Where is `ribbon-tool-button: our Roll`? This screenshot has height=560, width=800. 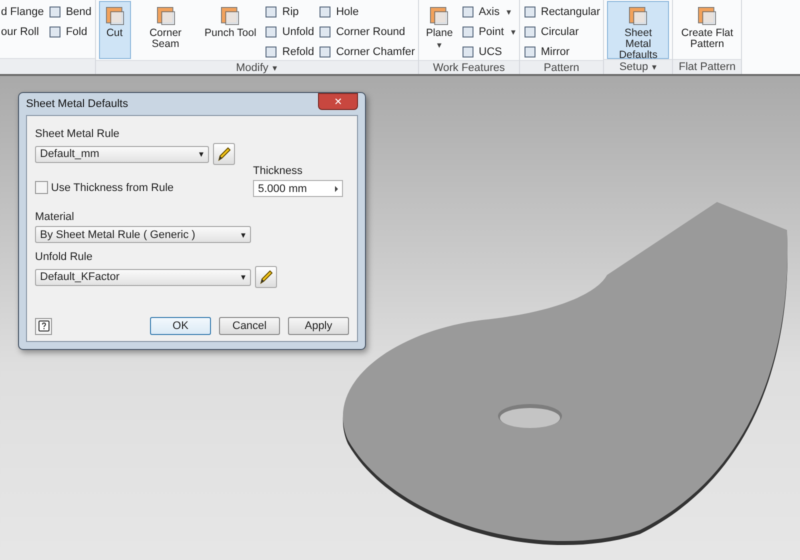 ribbon-tool-button: our Roll is located at coordinates (22, 32).